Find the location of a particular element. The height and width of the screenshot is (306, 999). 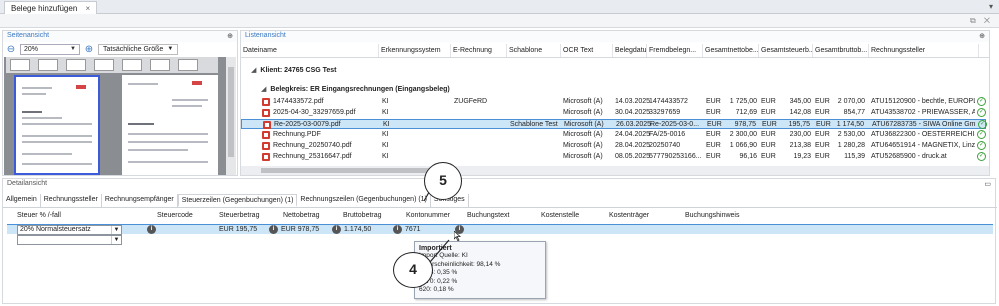

document-preview is located at coordinates (120, 116).